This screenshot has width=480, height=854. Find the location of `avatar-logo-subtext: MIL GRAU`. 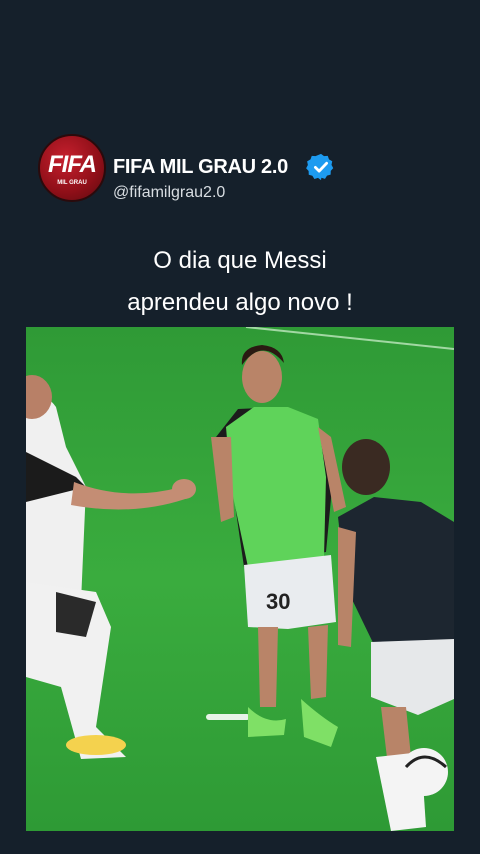

avatar-logo-subtext: MIL GRAU is located at coordinates (72, 183).